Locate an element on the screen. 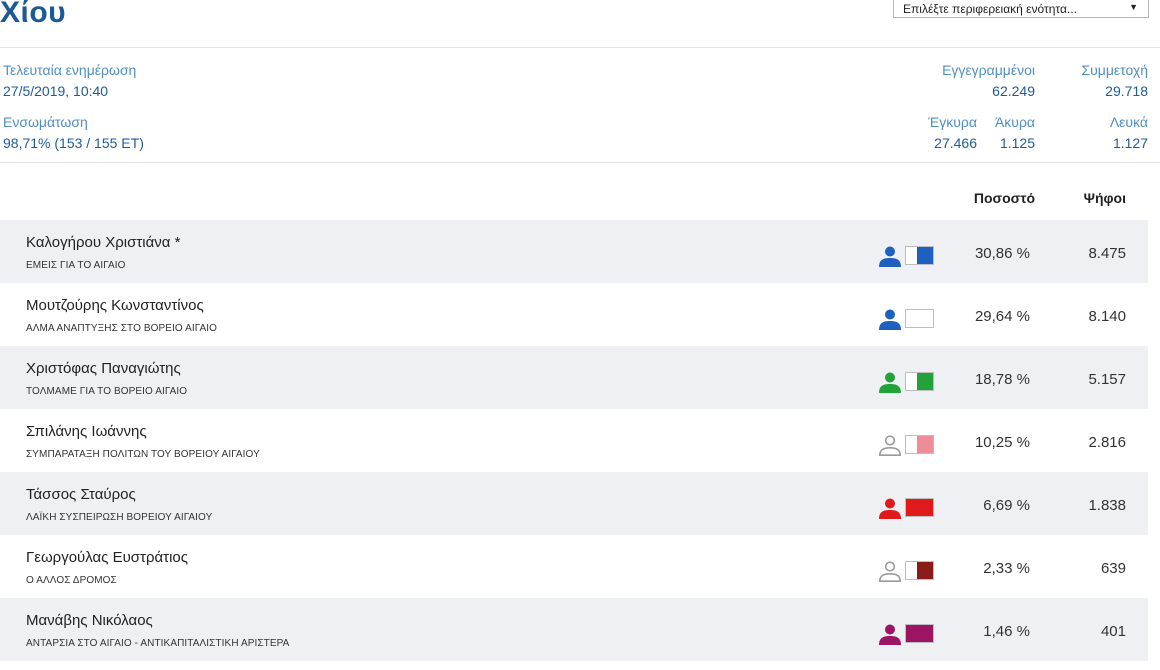  party-name: ΑΛΜΑ ΑΝΑΠΤΥΞΗΣ ΣΤΟ ΒΟΡΕΙΟ ΑΙΓΑΙΟ is located at coordinates (121, 328).